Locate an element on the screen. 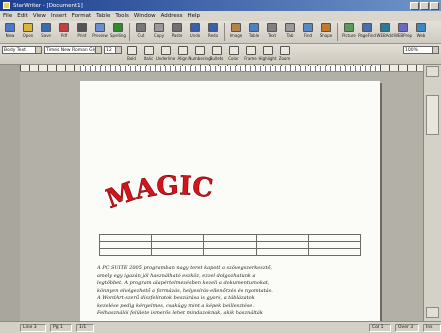 This screenshot has width=441, height=333. toolbar-button-label: Text is located at coordinates (272, 35).